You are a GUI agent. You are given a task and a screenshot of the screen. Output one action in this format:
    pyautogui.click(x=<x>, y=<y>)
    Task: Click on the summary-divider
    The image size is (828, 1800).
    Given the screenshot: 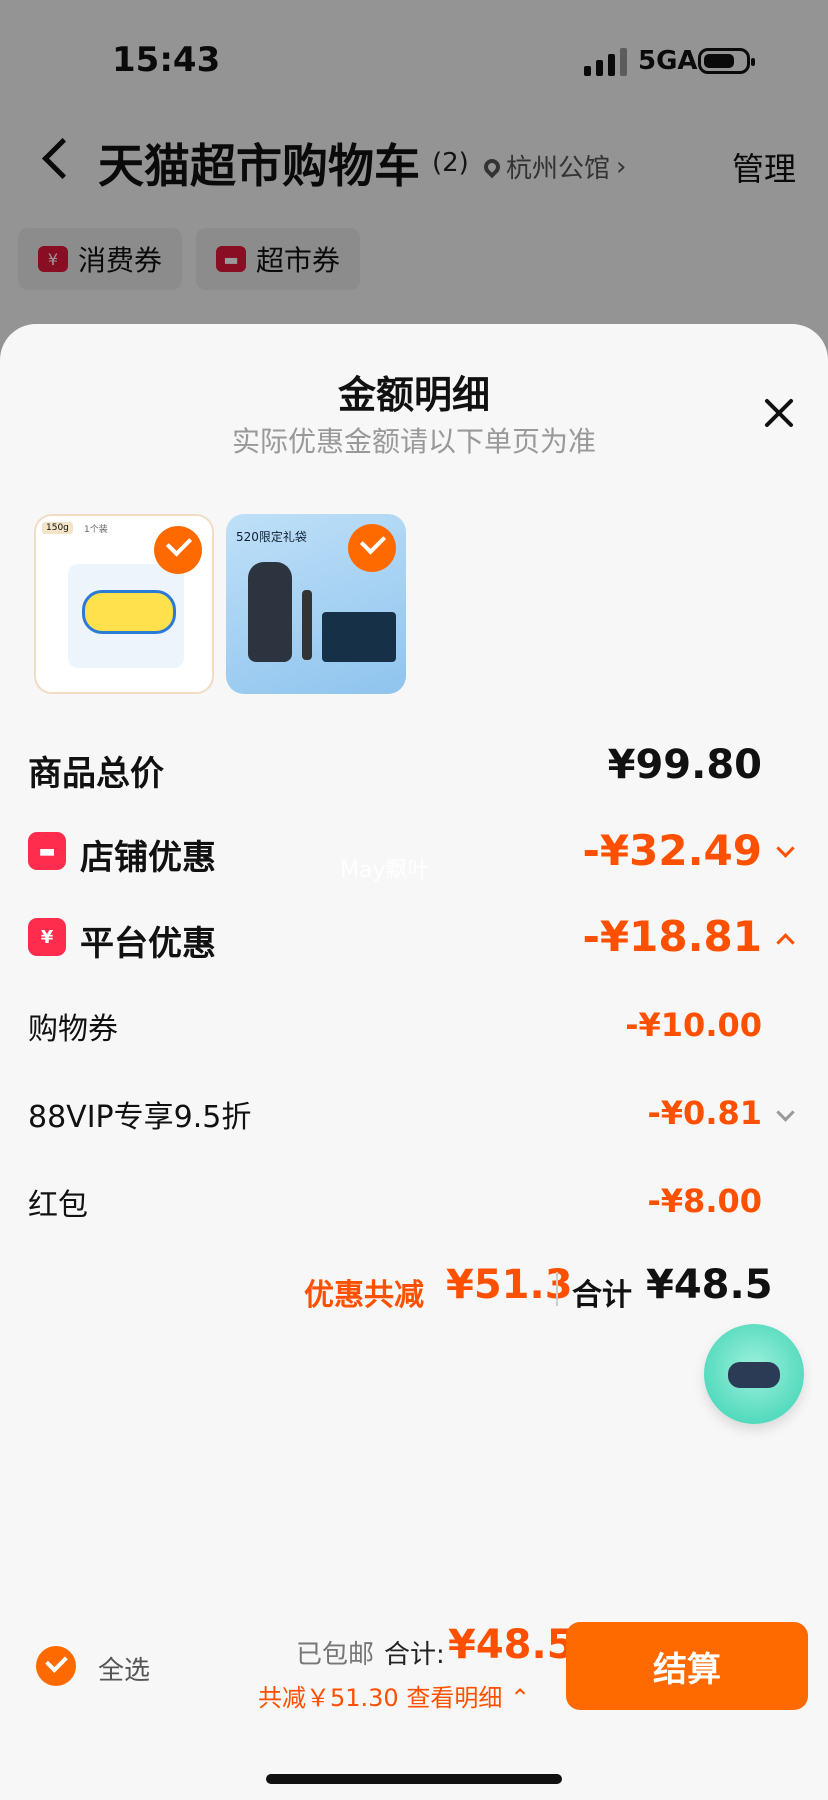 What is the action you would take?
    pyautogui.click(x=557, y=1289)
    